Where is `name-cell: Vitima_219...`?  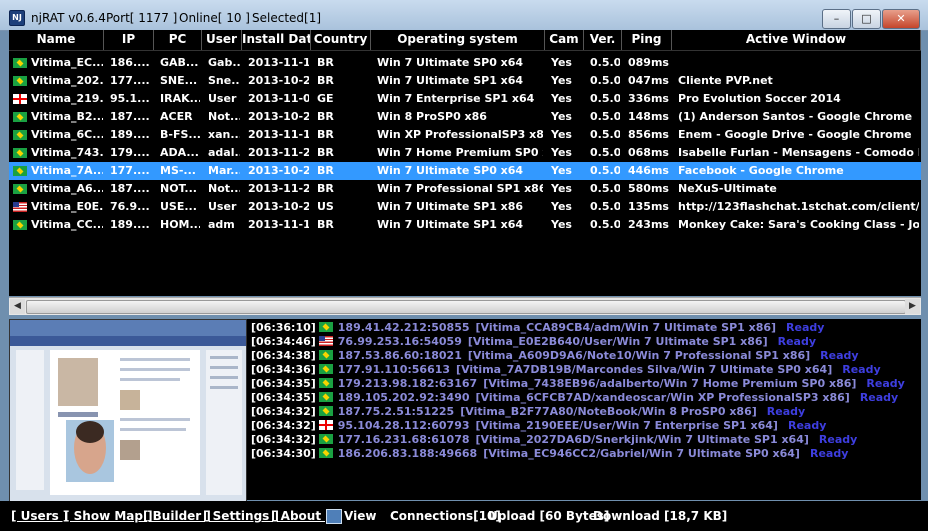 name-cell: Vitima_219... is located at coordinates (67, 98).